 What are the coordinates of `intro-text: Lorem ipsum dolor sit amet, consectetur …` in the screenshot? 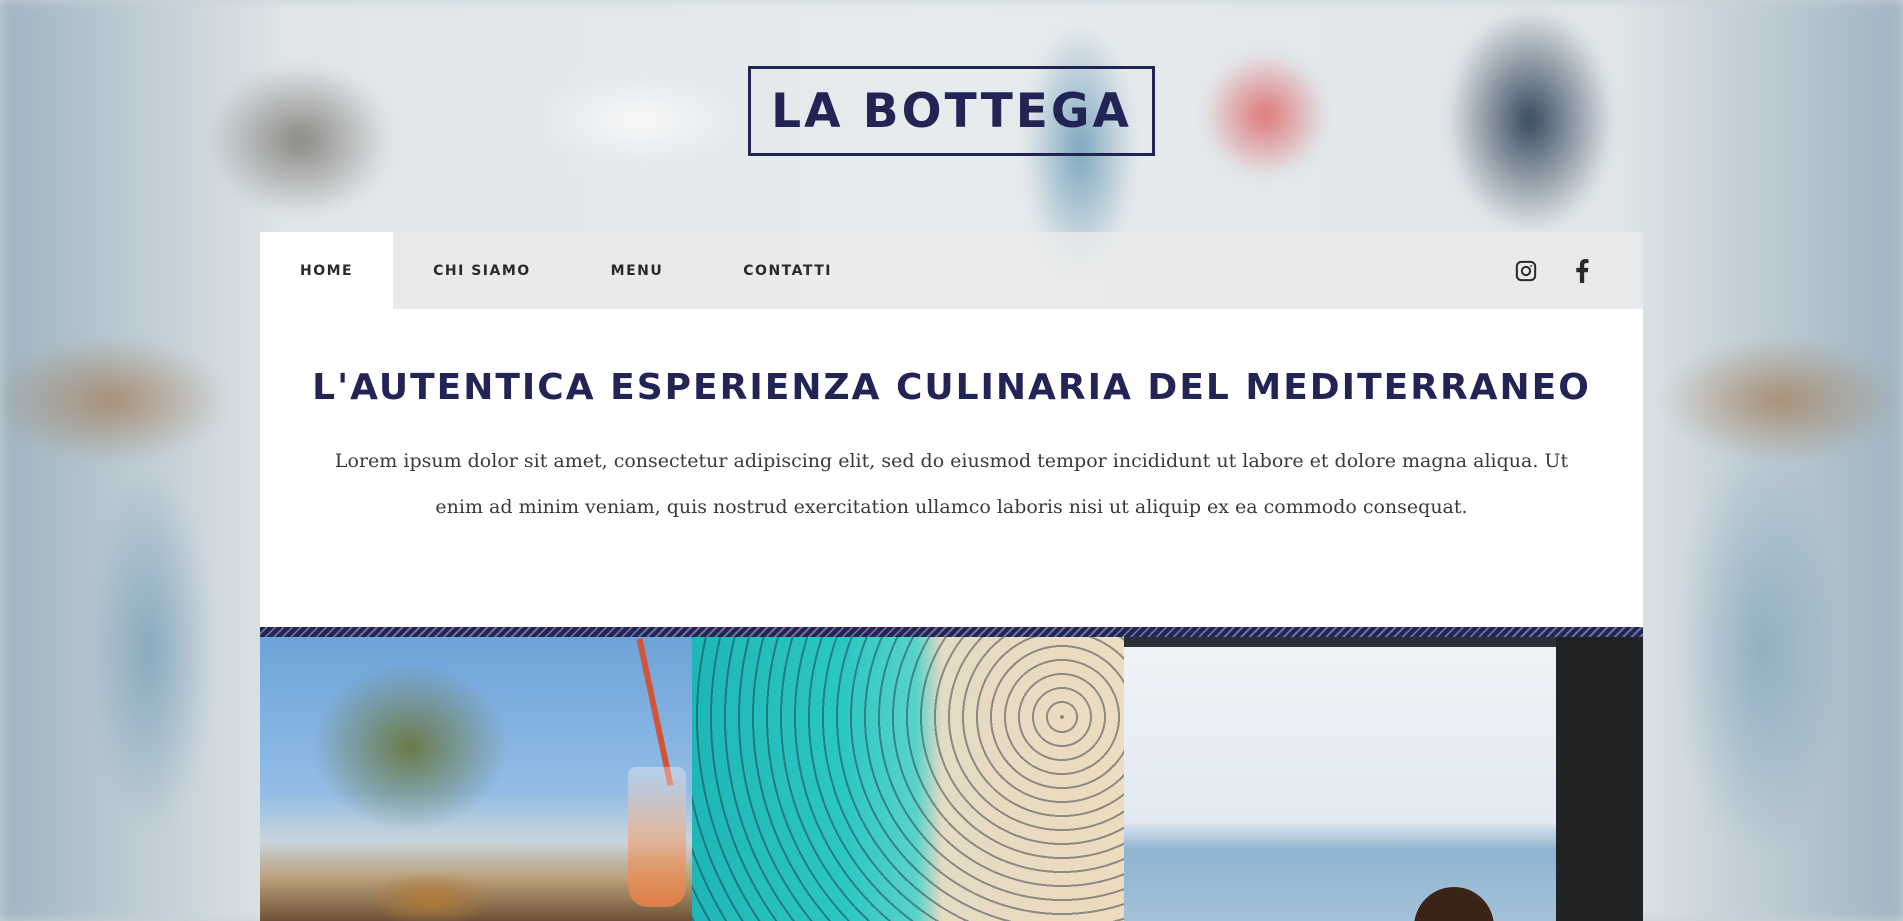 It's located at (951, 484).